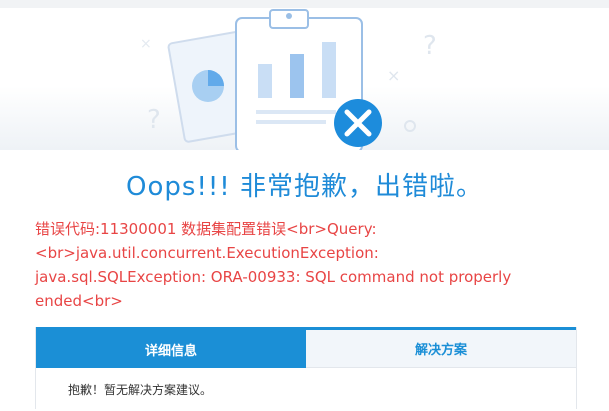 The image size is (609, 411). I want to click on error-line: 错误代码:11300001 数据集配置错误<br>Query:, so click(206, 229).